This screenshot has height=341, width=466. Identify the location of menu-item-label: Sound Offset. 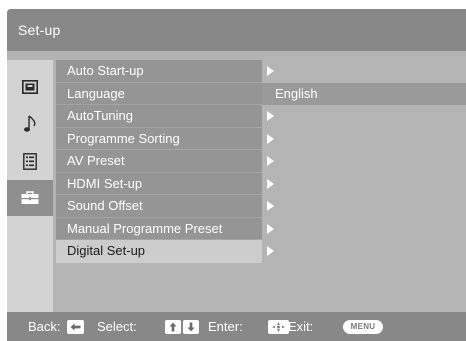
(105, 205).